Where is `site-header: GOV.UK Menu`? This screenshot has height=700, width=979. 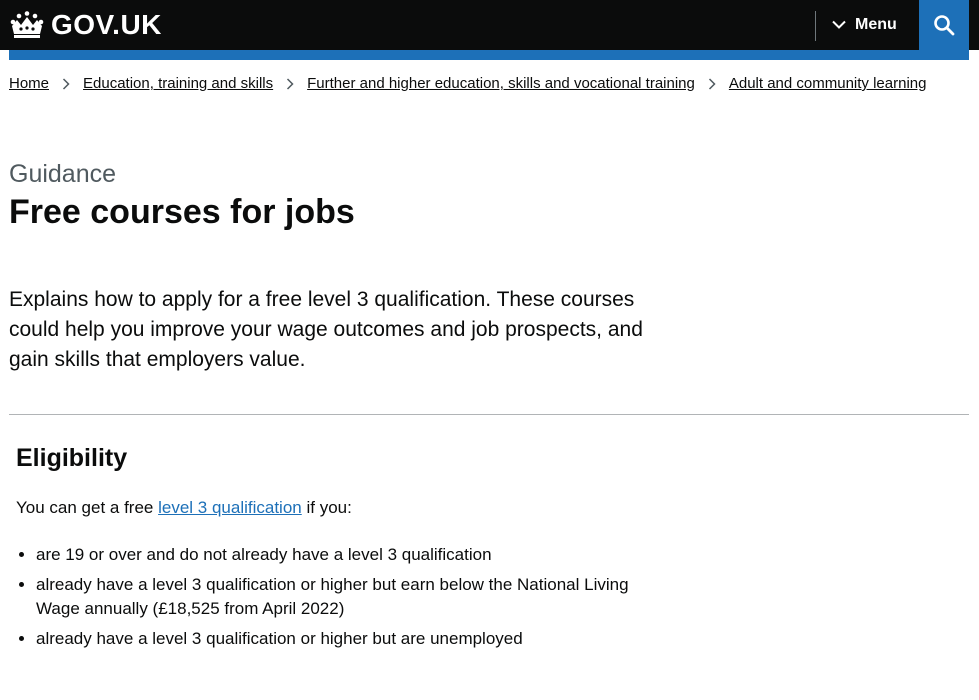
site-header: GOV.UK Menu is located at coordinates (489, 25).